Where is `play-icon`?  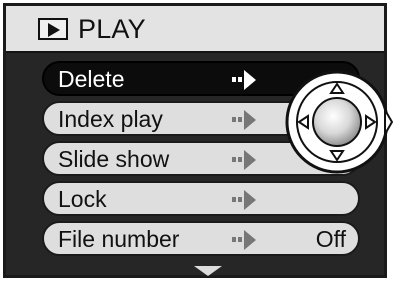
play-icon is located at coordinates (53, 29).